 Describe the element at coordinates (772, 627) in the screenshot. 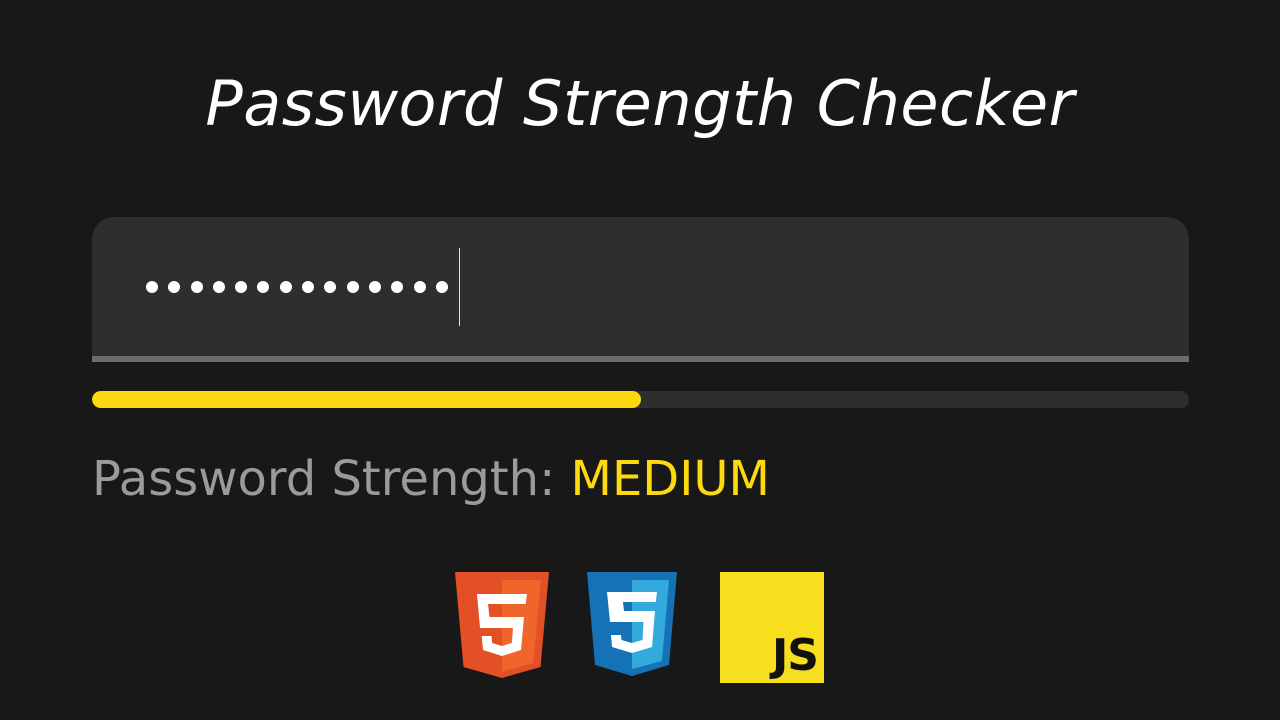

I see `javascript-icon: JS` at that location.